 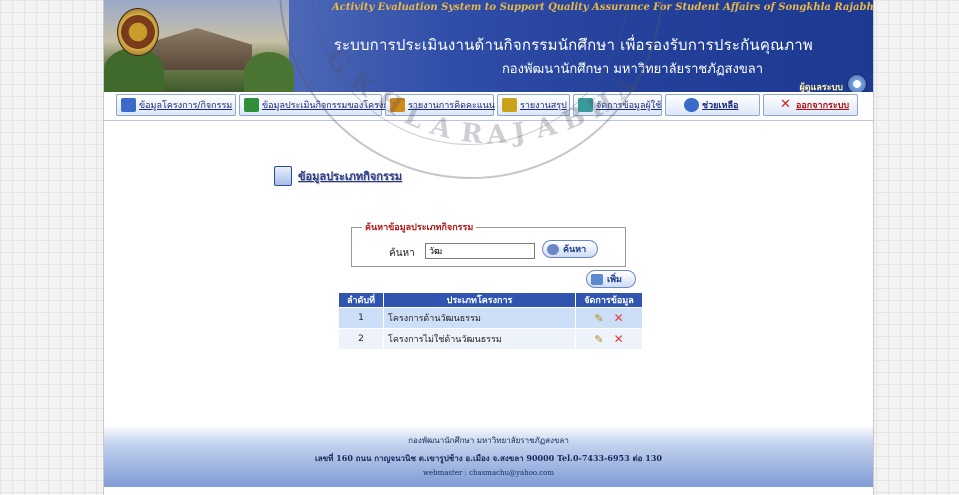 I want to click on nav-item-projects: ข้อมูลโครงการ/กิจกรรม, so click(x=176, y=105).